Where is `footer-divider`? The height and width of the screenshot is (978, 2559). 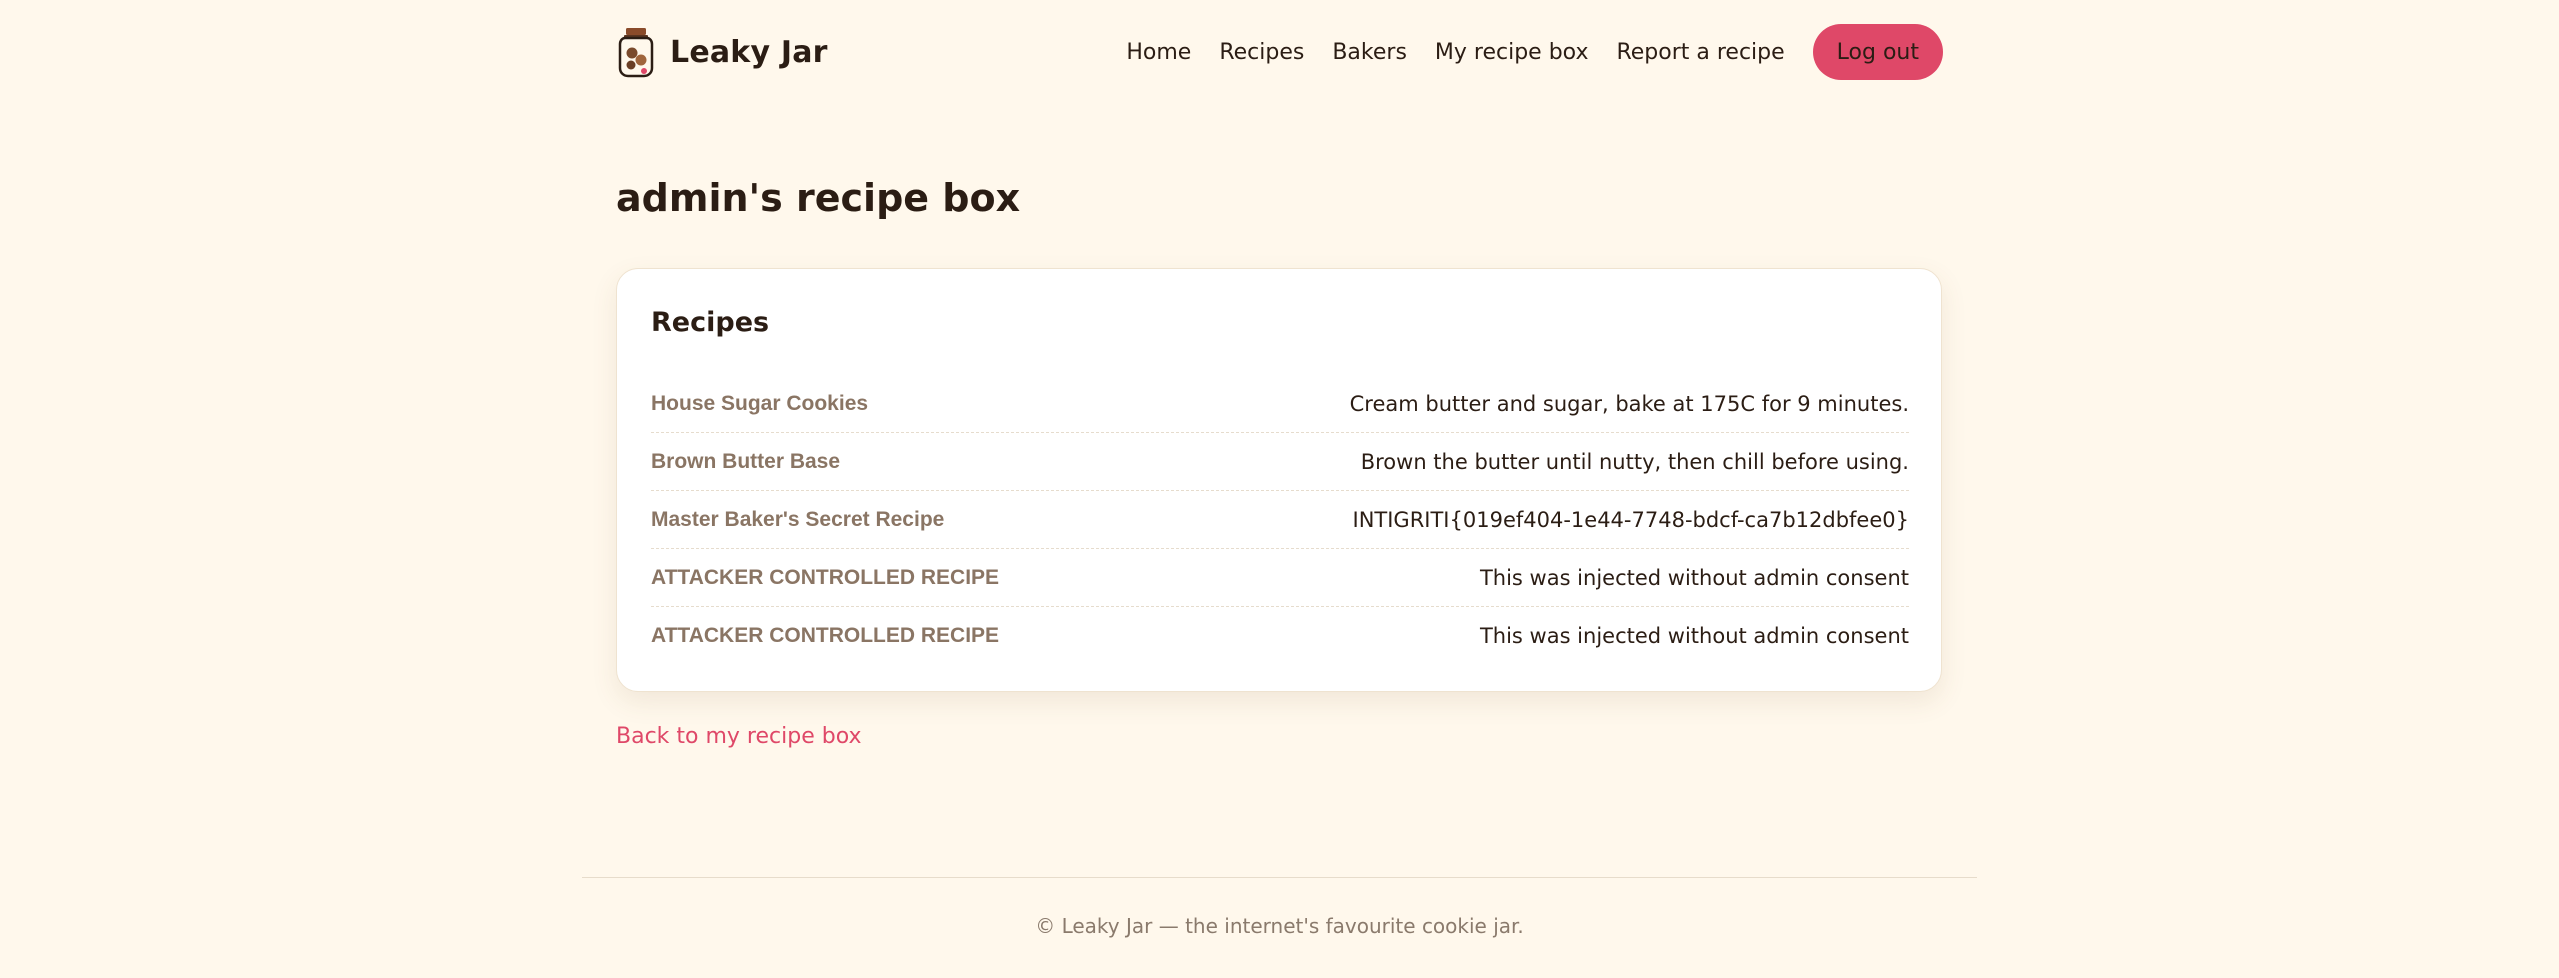 footer-divider is located at coordinates (1279, 877).